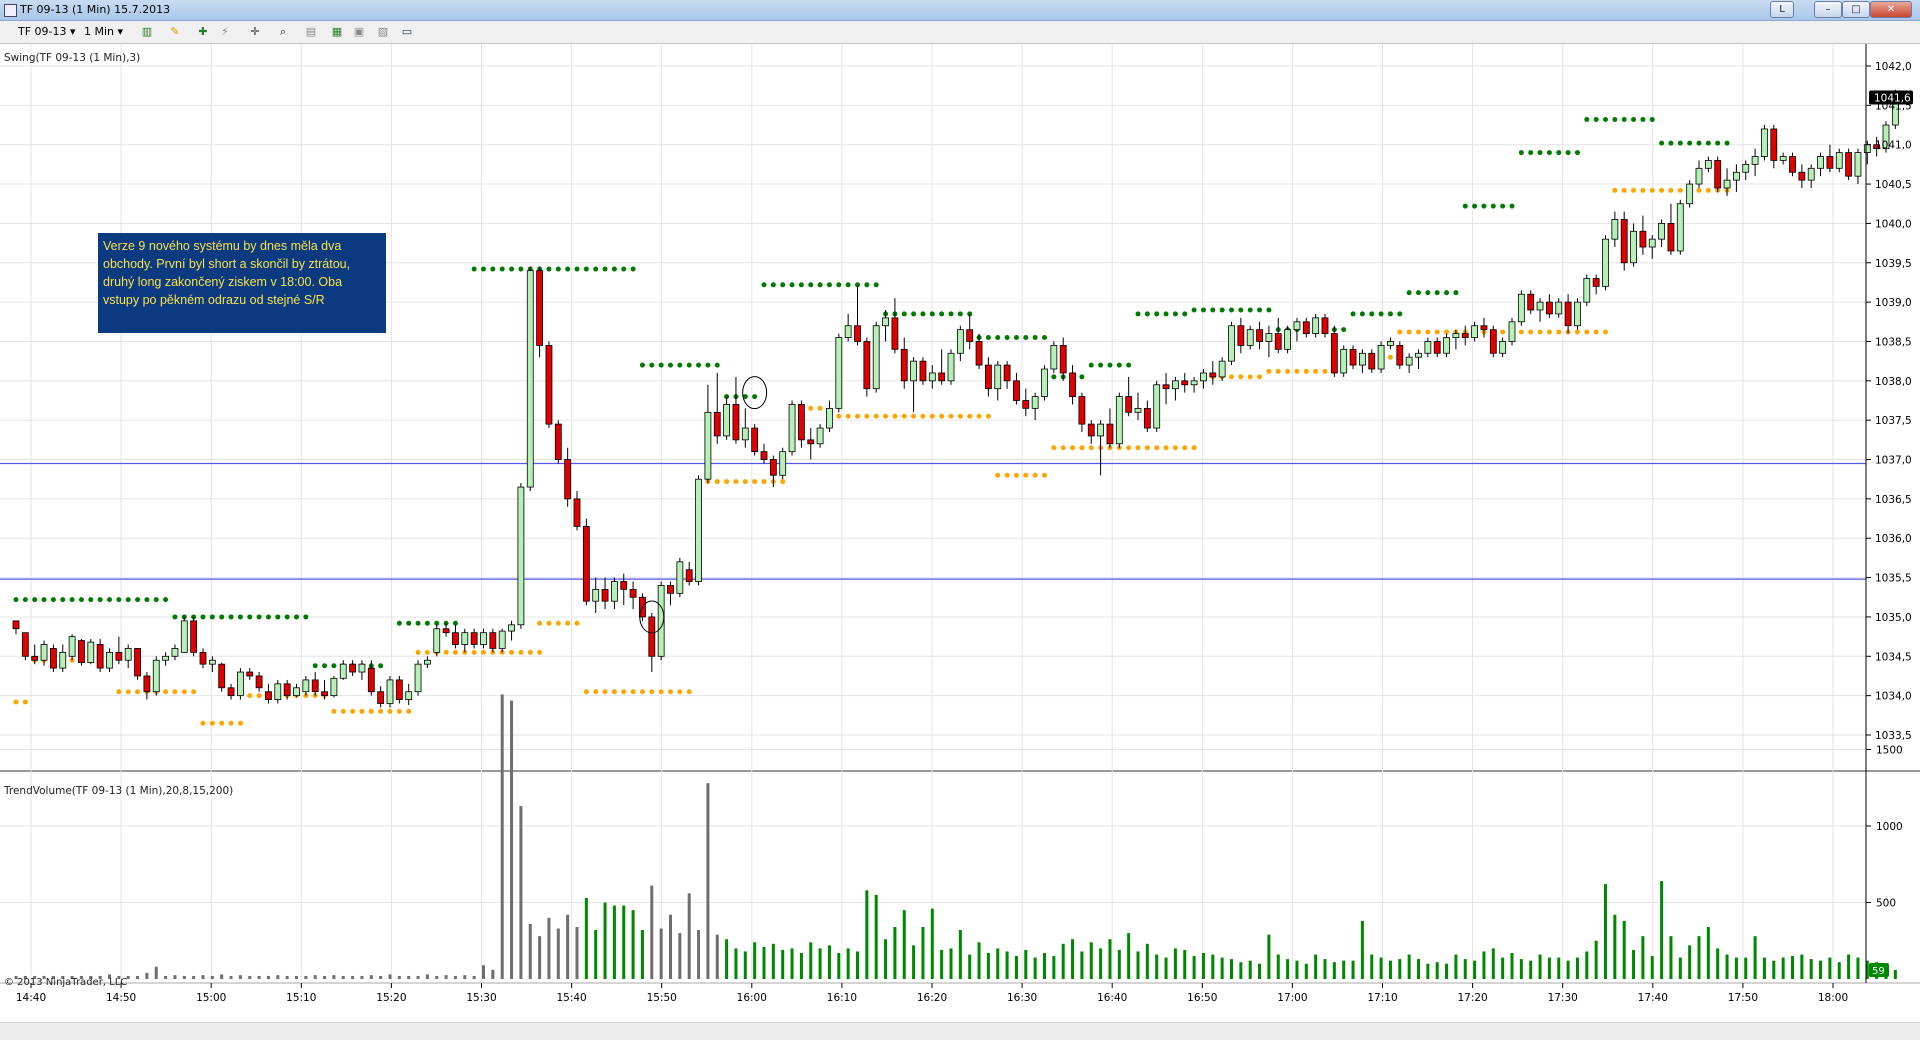 The width and height of the screenshot is (1920, 1040). What do you see at coordinates (255, 32) in the screenshot?
I see `crosshair-icon: ✛` at bounding box center [255, 32].